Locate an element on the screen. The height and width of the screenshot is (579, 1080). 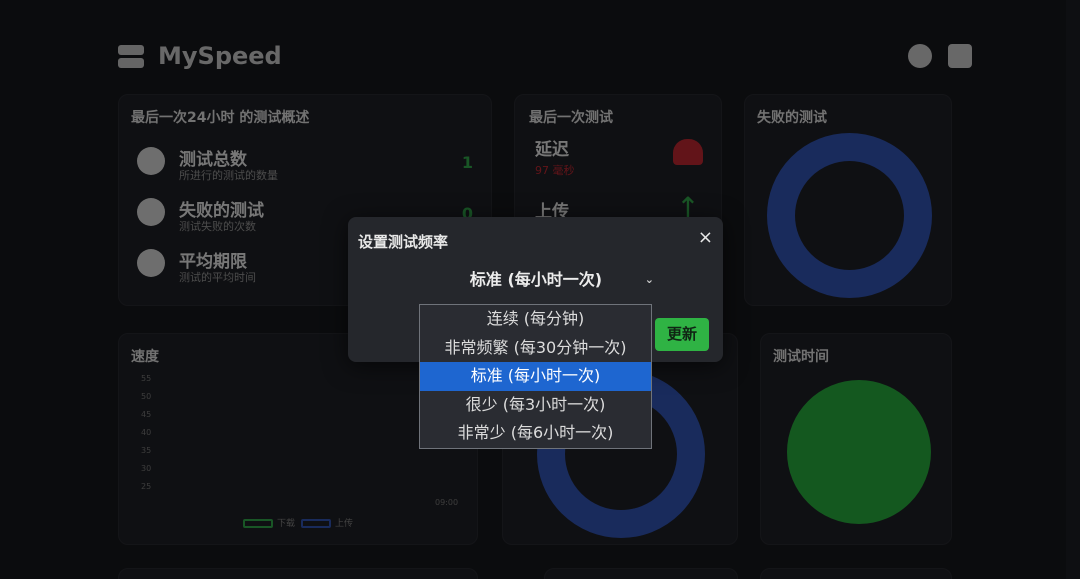
option-continuous: 连续 (每分钟) is located at coordinates (535, 319).